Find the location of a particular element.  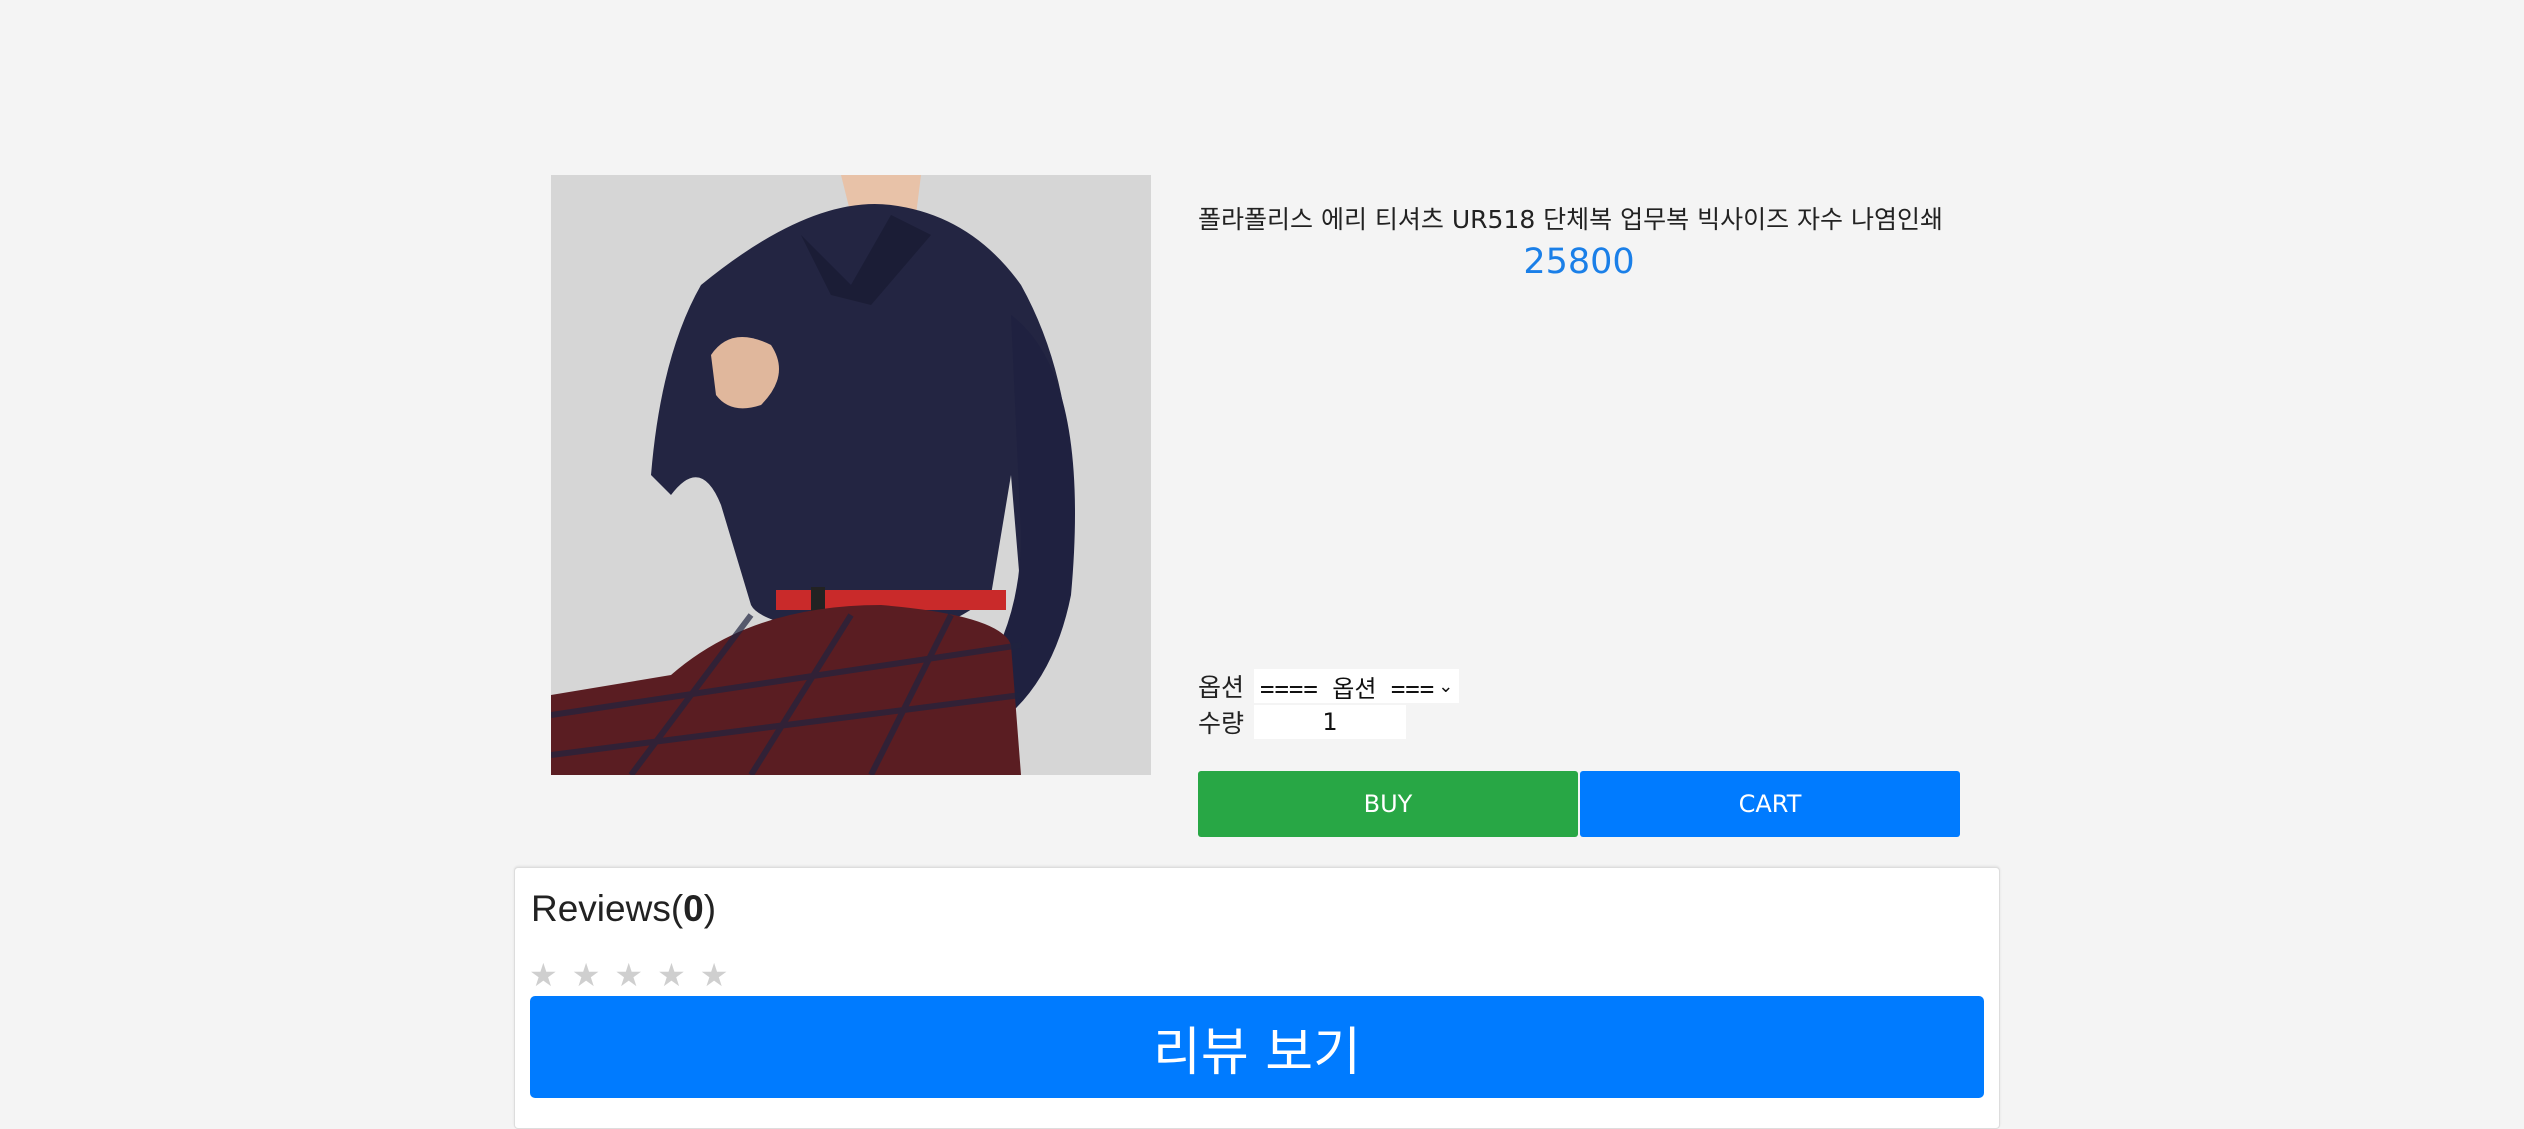

option-select: ==== 옵션 === ⌄ is located at coordinates (1357, 686).